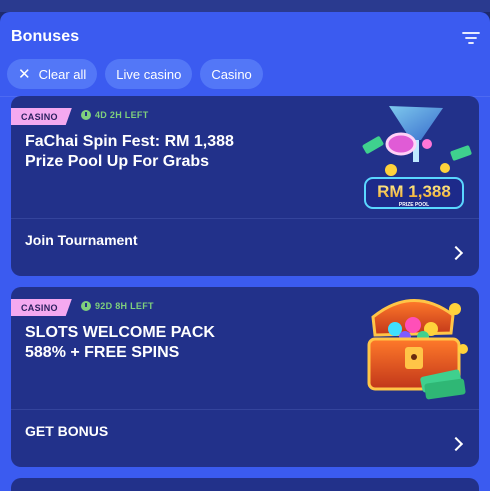 The image size is (490, 491). What do you see at coordinates (62, 74) in the screenshot?
I see `chip-label: Clear all` at bounding box center [62, 74].